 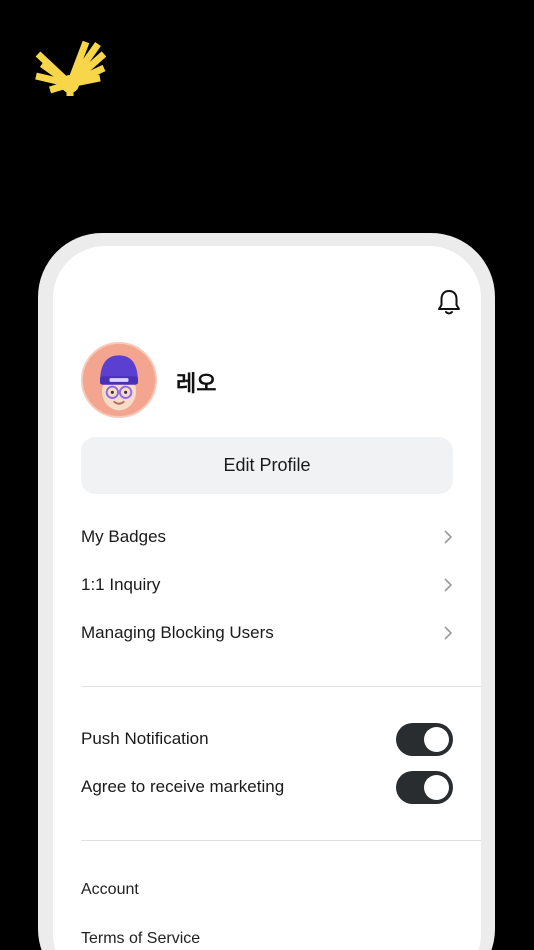 I want to click on bell-icon, so click(x=449, y=302).